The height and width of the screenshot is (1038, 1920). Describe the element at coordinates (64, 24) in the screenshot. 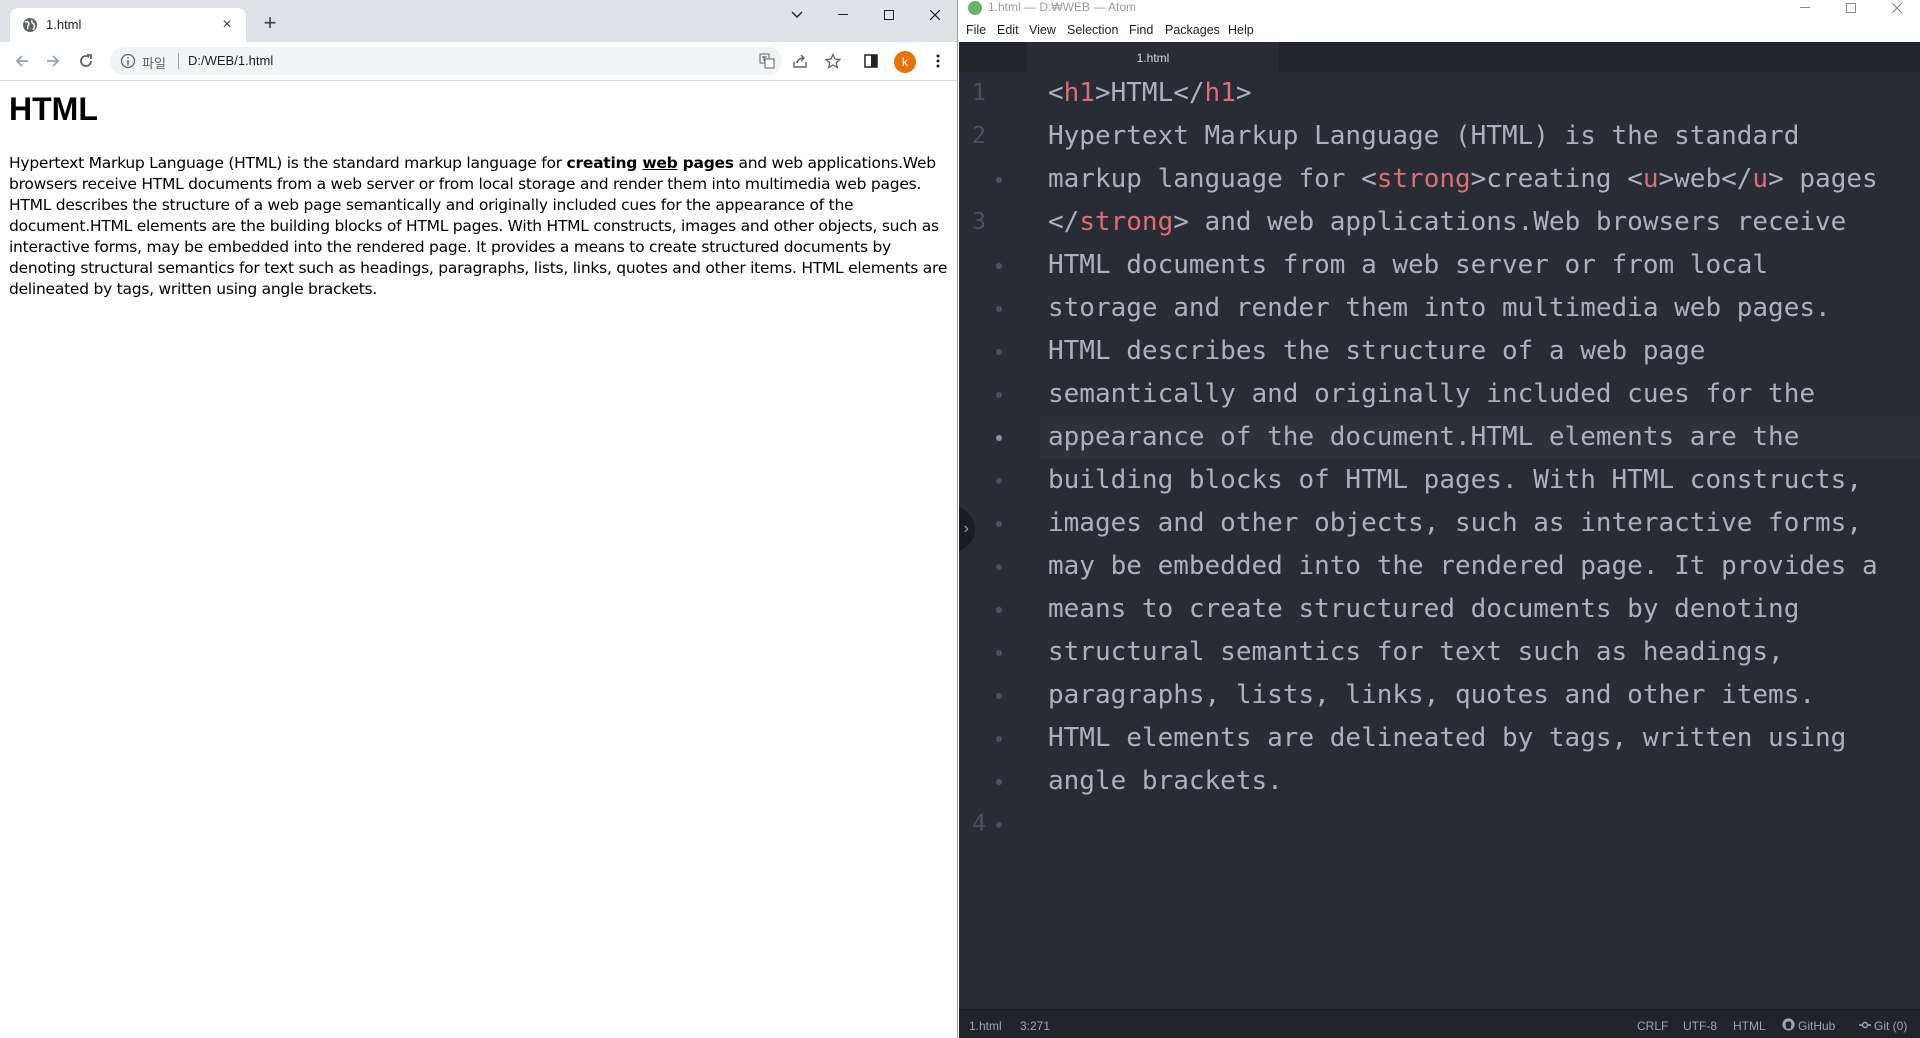

I see `tab-title: 1.html` at that location.